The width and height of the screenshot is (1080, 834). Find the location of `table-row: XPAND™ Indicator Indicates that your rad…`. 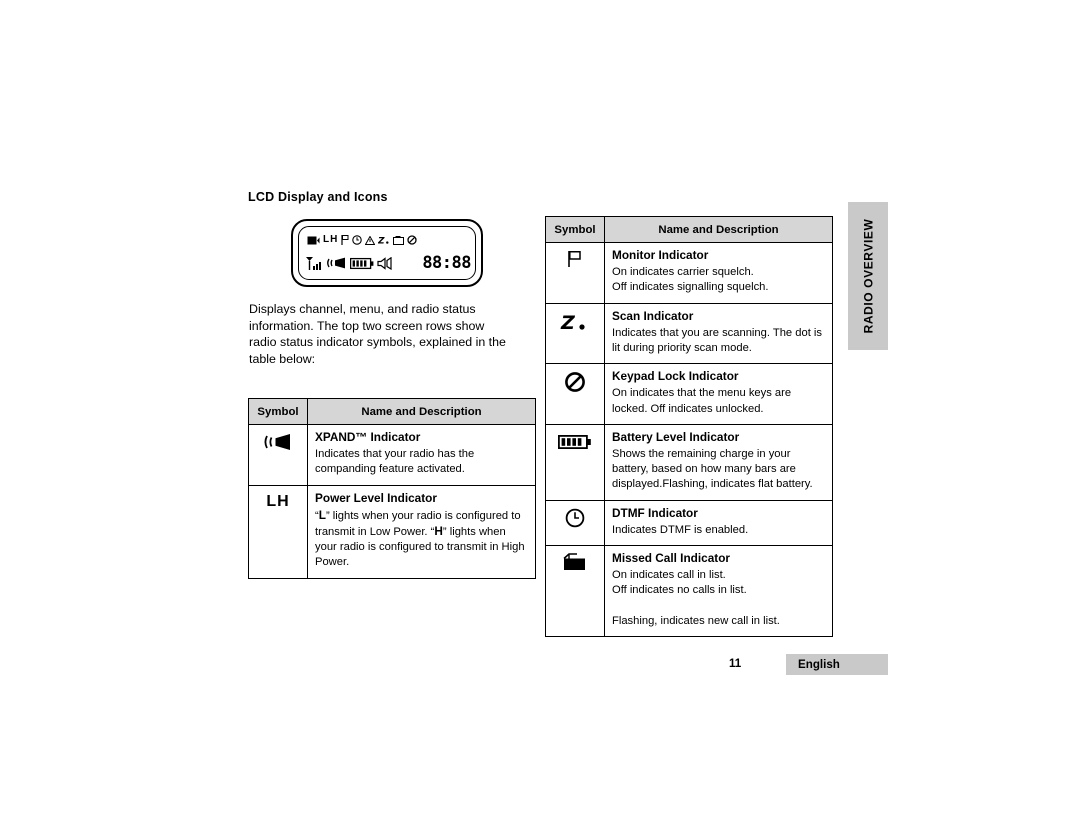

table-row: XPAND™ Indicator Indicates that your rad… is located at coordinates (392, 455).